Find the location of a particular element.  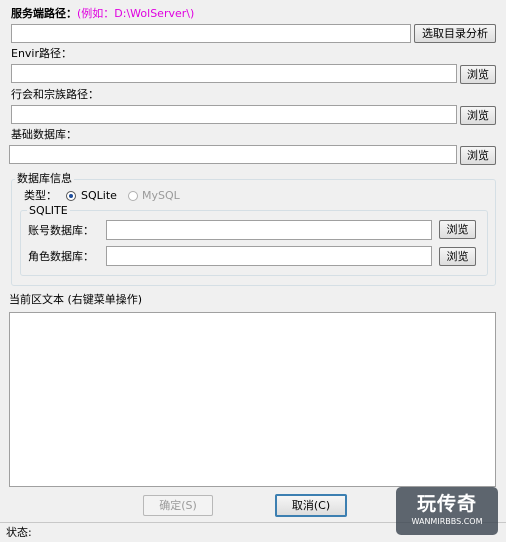

watermark-url: WANMIRBBS.COM is located at coordinates (447, 521).